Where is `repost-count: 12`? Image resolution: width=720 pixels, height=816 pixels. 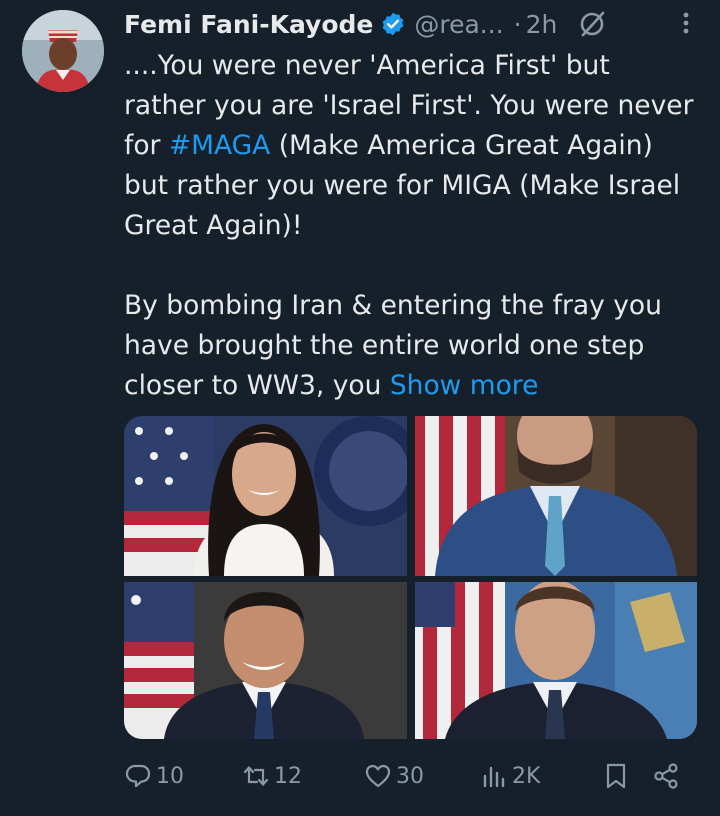 repost-count: 12 is located at coordinates (288, 776).